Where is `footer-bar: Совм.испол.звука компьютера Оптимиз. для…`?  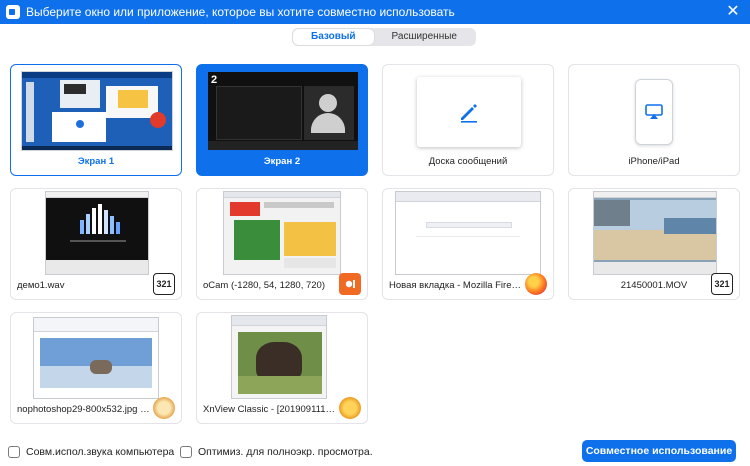 footer-bar: Совм.испол.звука компьютера Оптимиз. для… is located at coordinates (375, 452).